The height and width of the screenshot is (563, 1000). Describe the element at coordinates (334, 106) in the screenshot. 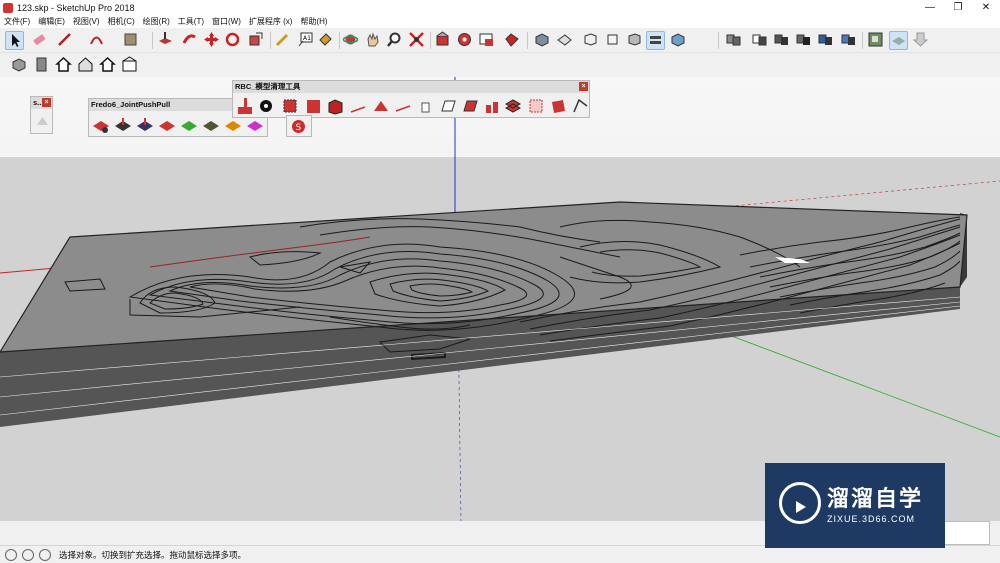

I see `rbc-box-icon` at that location.